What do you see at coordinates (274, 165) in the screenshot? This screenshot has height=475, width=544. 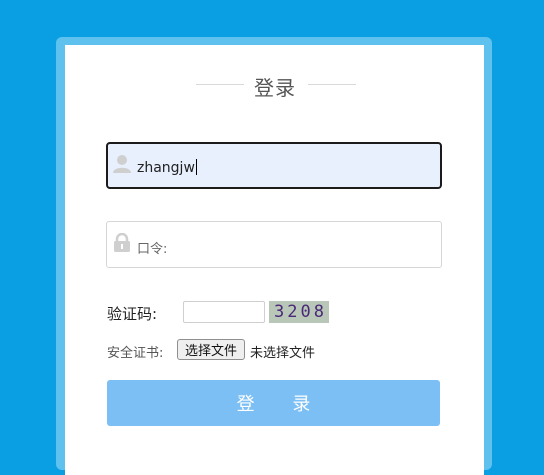 I see `username-field: zhangjw` at bounding box center [274, 165].